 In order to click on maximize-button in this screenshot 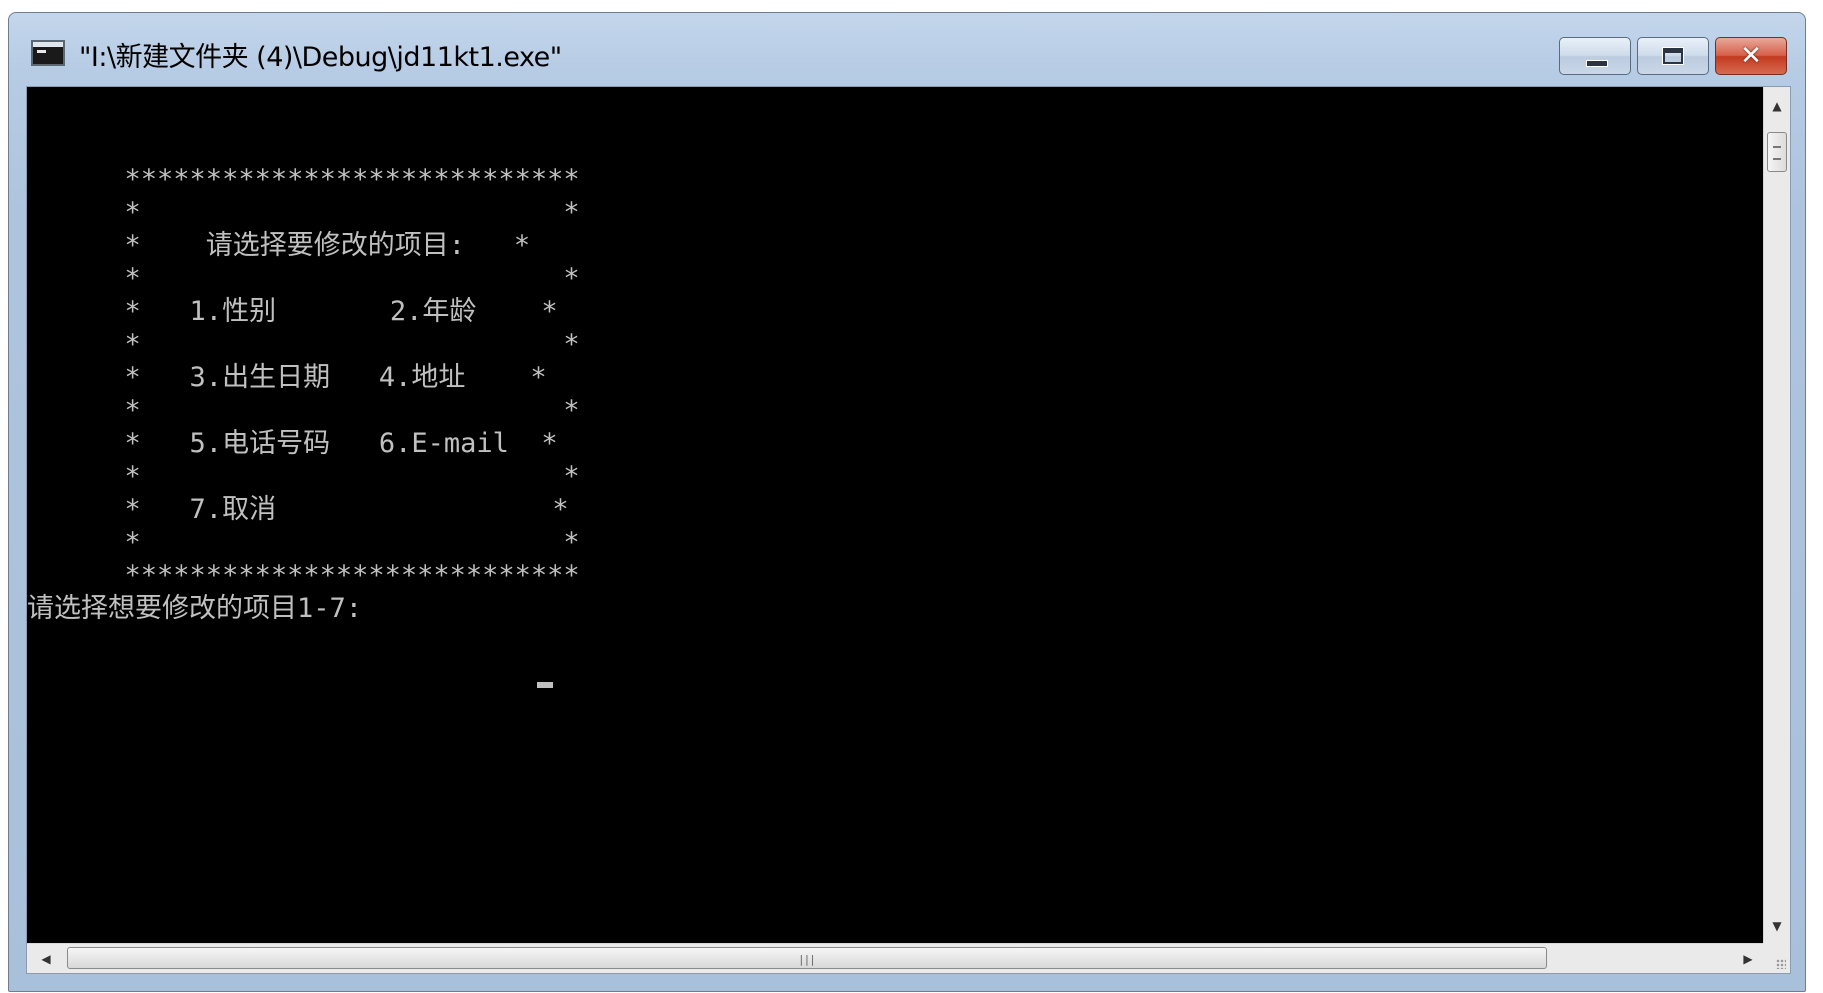, I will do `click(1673, 56)`.